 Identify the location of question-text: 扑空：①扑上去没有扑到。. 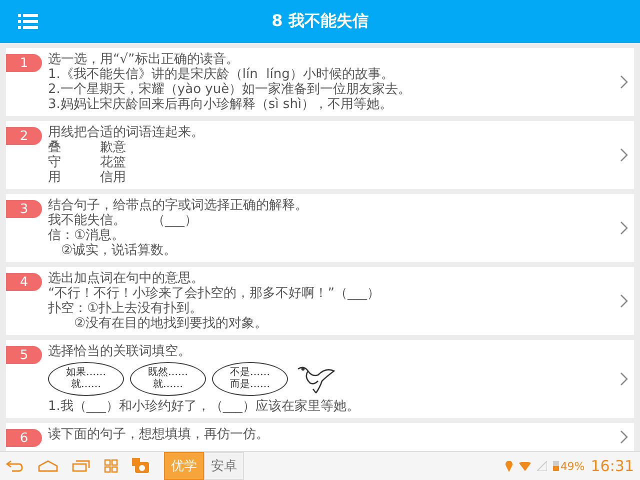
(126, 308).